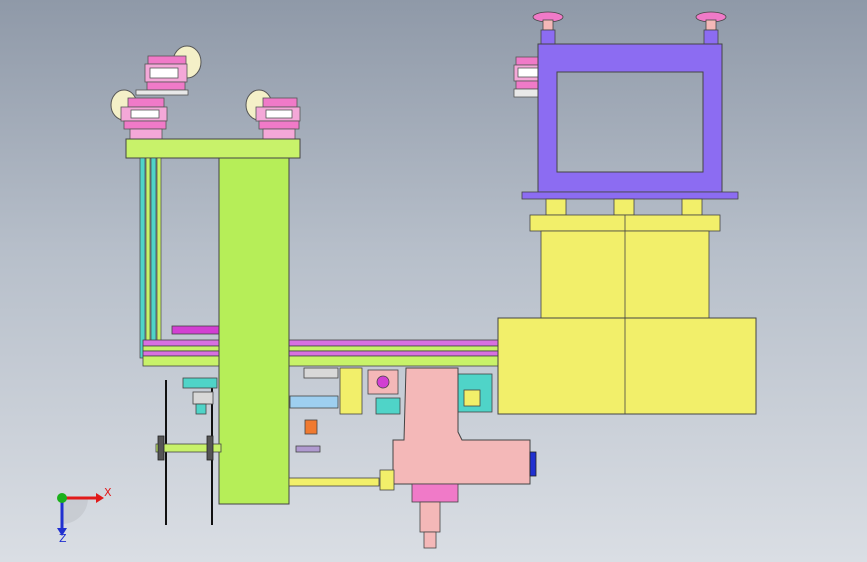 This screenshot has height=562, width=867. What do you see at coordinates (188, 451) in the screenshot?
I see `wheel-assembly` at bounding box center [188, 451].